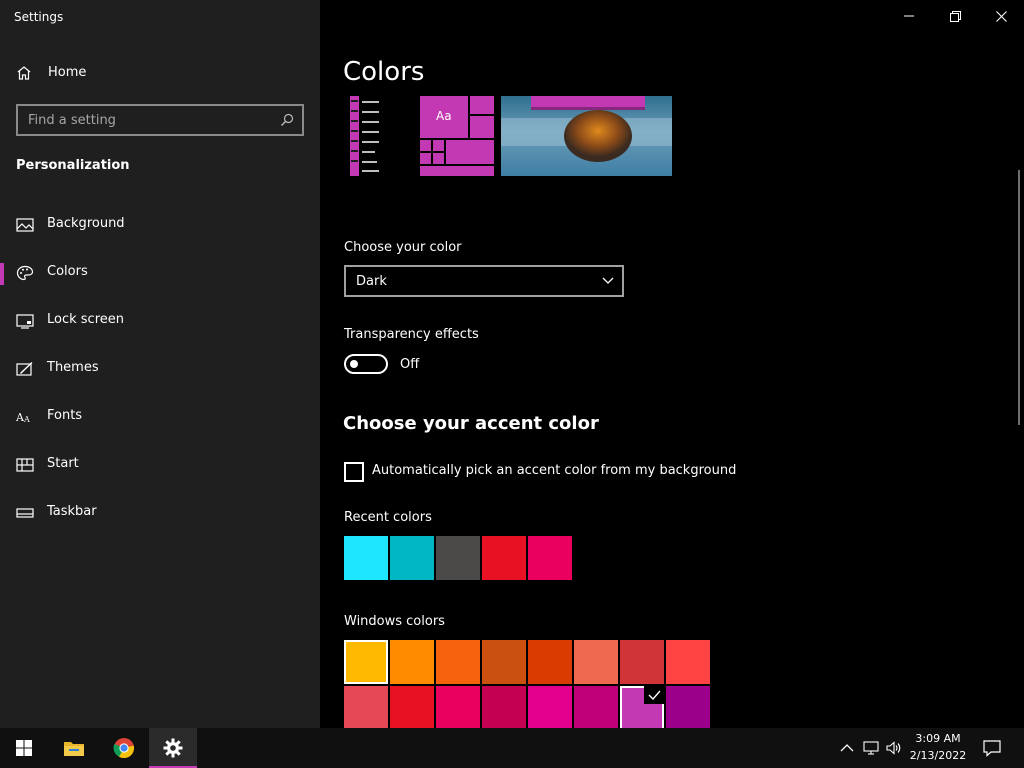 Image resolution: width=1024 pixels, height=768 pixels. Describe the element at coordinates (72, 511) in the screenshot. I see `sidebar-item-label: Taskbar` at that location.